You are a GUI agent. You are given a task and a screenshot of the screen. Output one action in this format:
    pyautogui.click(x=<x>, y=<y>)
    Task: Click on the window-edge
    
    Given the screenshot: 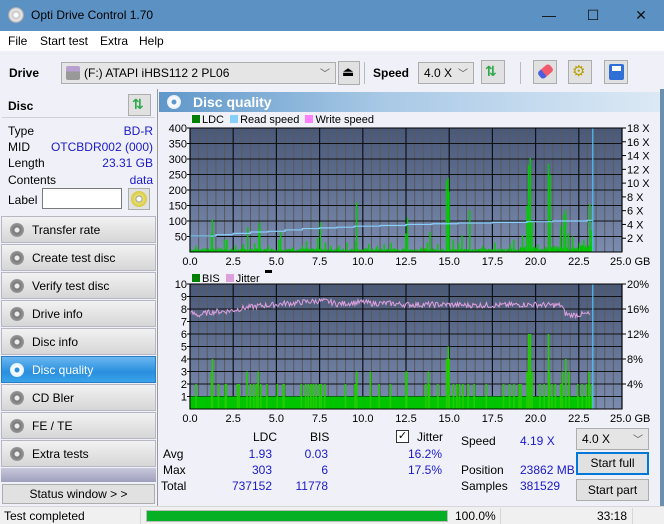 What is the action you would take?
    pyautogui.click(x=662, y=297)
    